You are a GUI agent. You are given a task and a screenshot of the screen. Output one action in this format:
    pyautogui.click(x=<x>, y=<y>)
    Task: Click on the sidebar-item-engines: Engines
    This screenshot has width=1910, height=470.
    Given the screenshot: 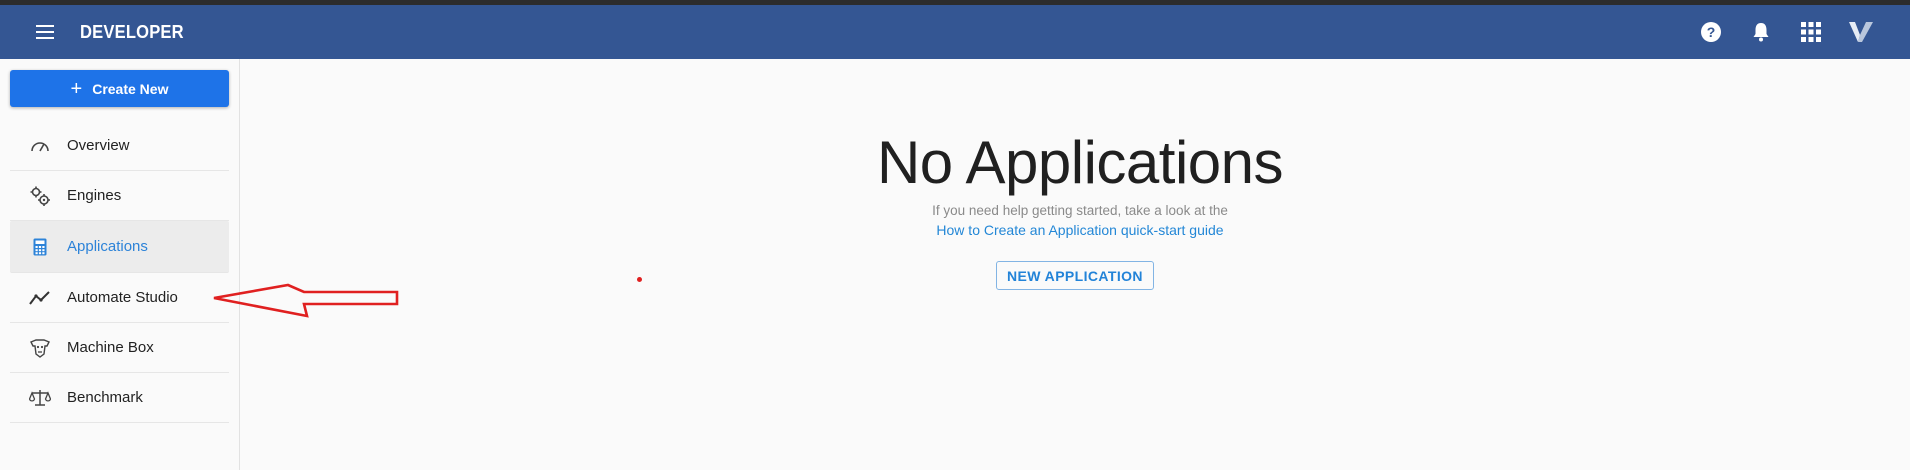 What is the action you would take?
    pyautogui.click(x=119, y=196)
    